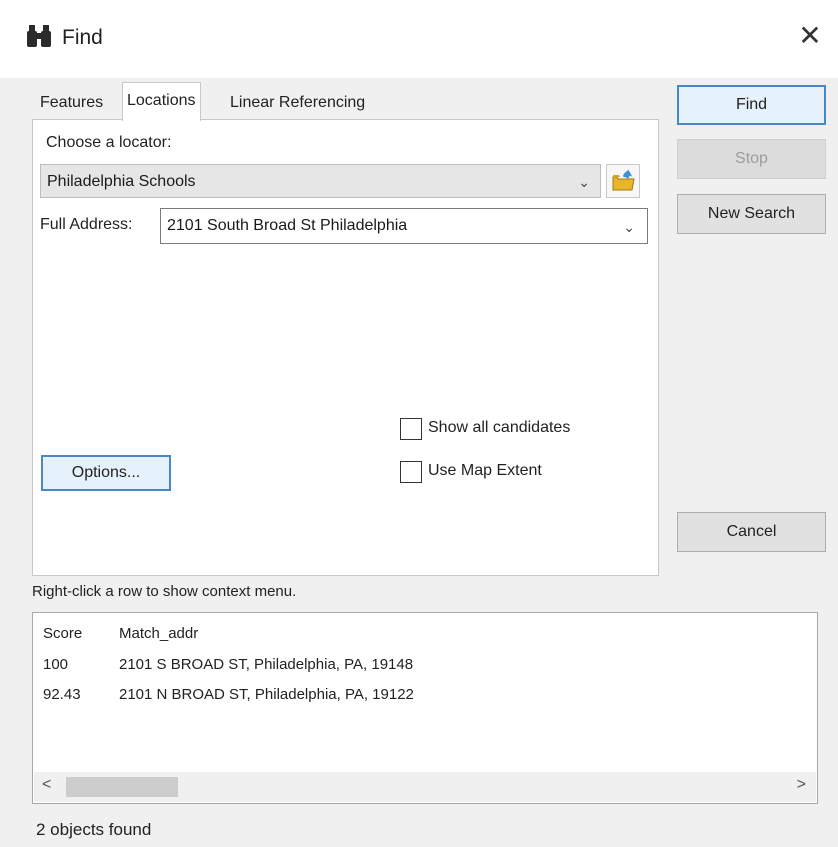  Describe the element at coordinates (425, 787) in the screenshot. I see `horizontal-scrollbar: < >` at that location.